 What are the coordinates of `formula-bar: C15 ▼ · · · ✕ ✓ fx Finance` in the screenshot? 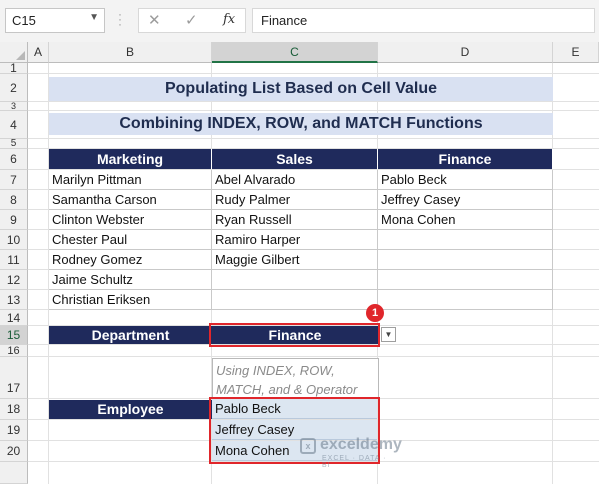 It's located at (299, 21).